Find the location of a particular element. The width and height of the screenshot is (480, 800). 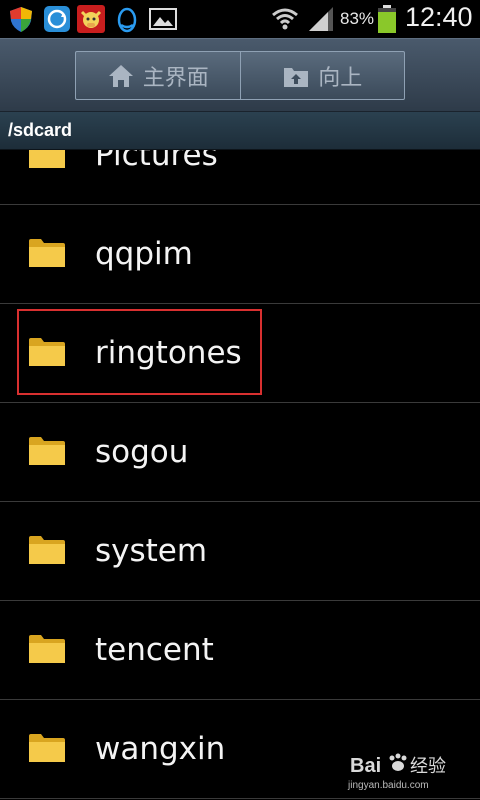

cow-app-icon is located at coordinates (91, 19).